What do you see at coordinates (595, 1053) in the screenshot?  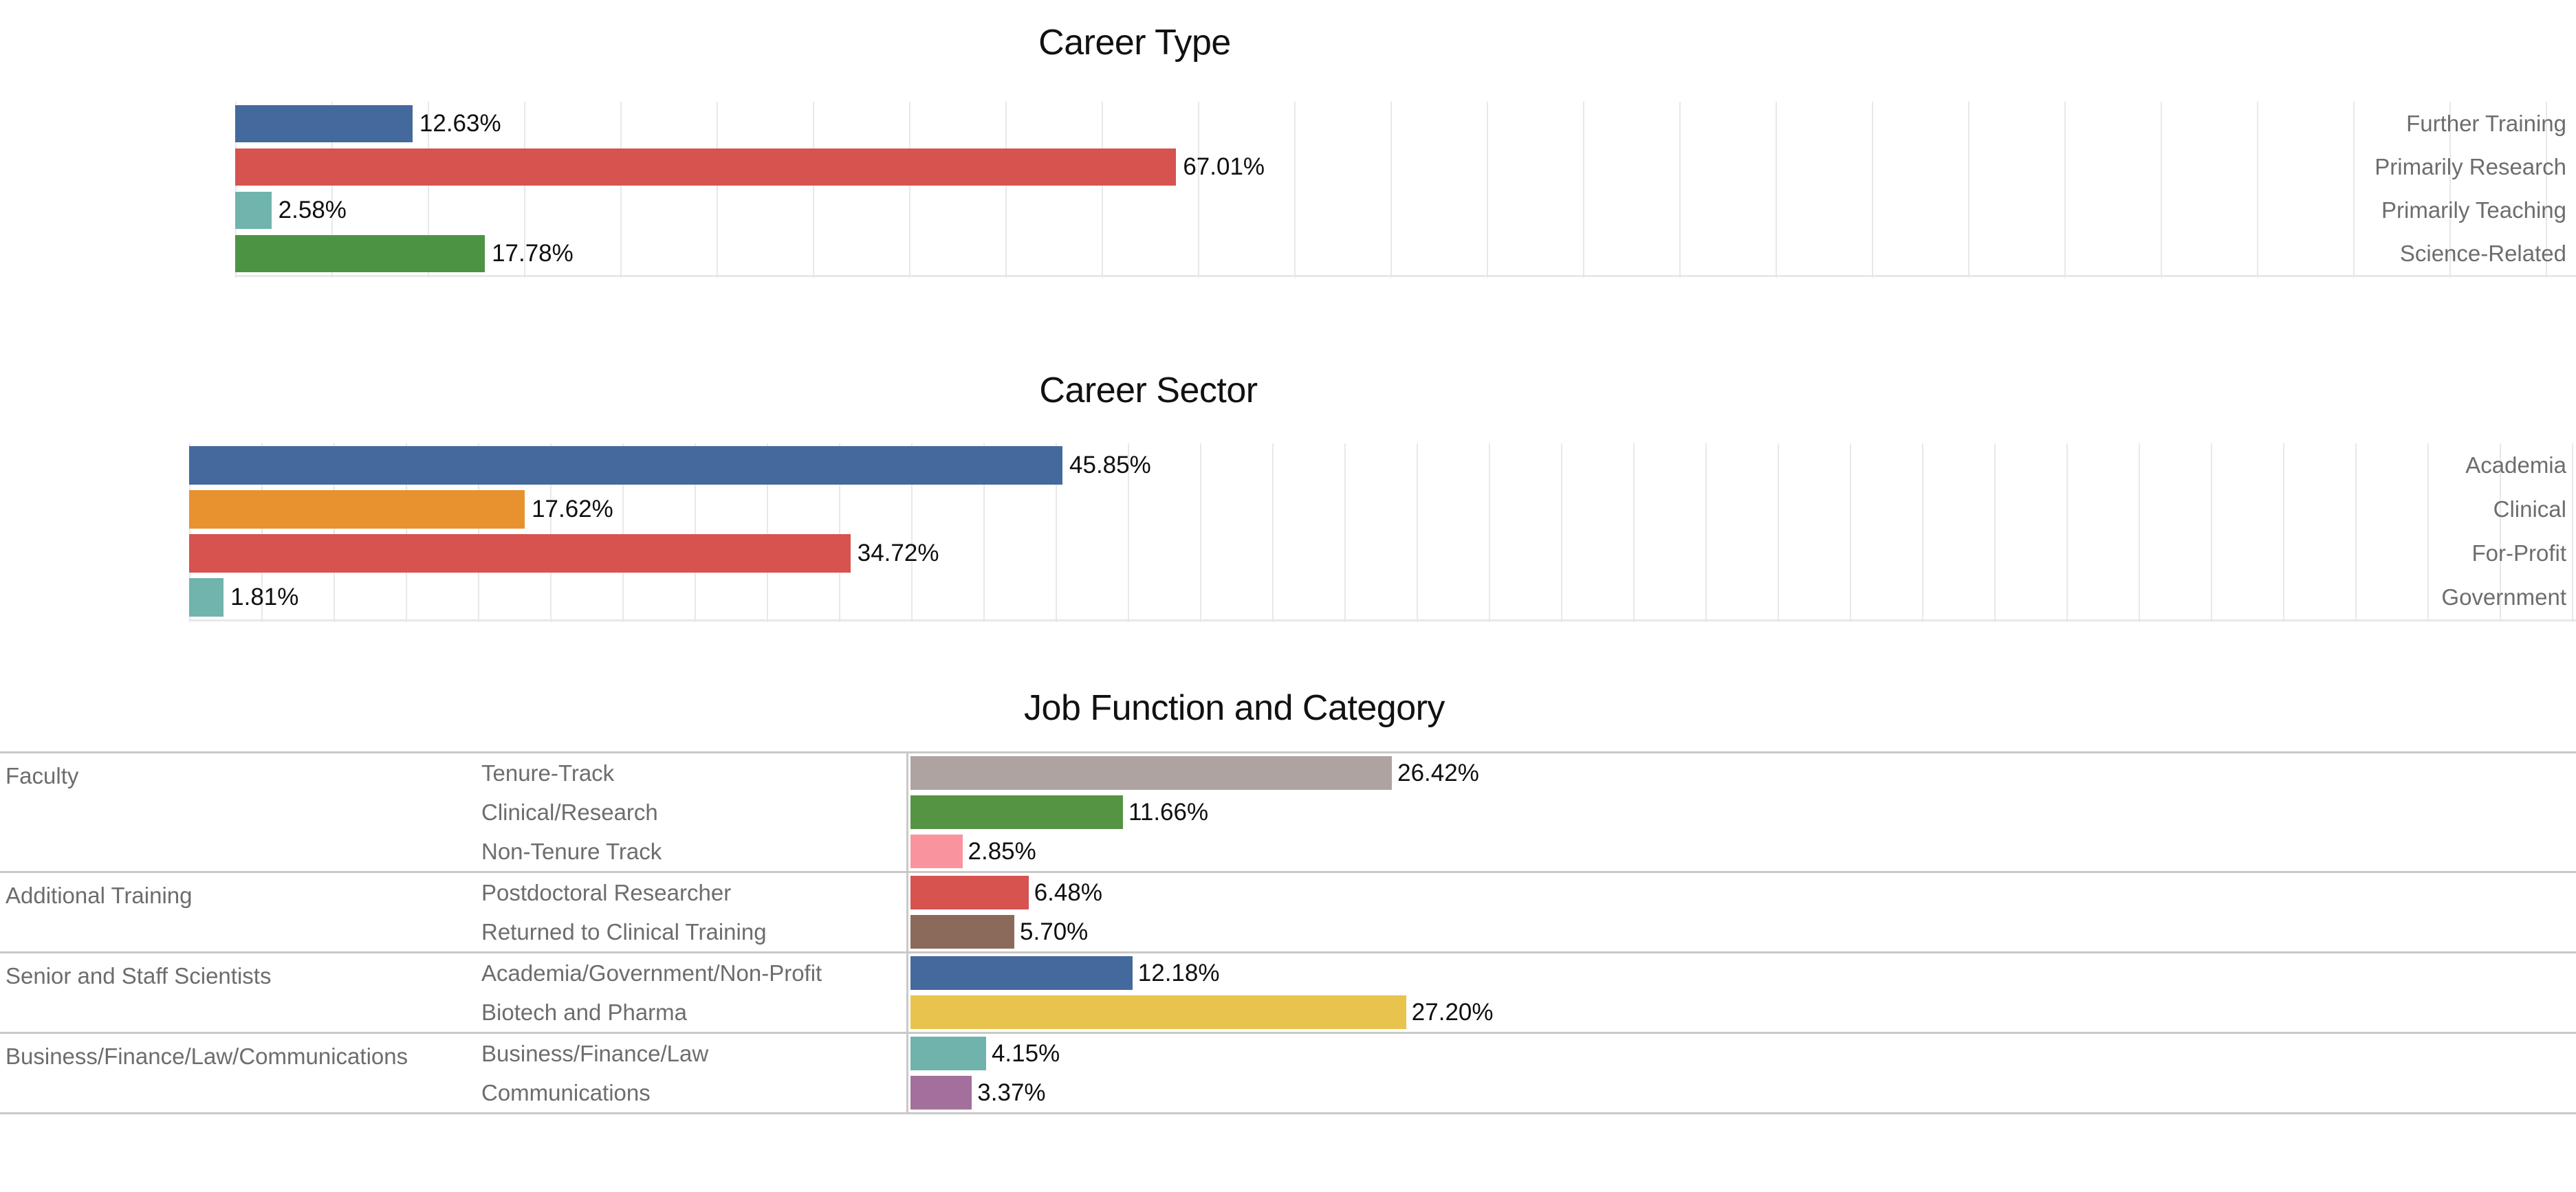 I see `subcategory-label: Business/Finance/Law` at bounding box center [595, 1053].